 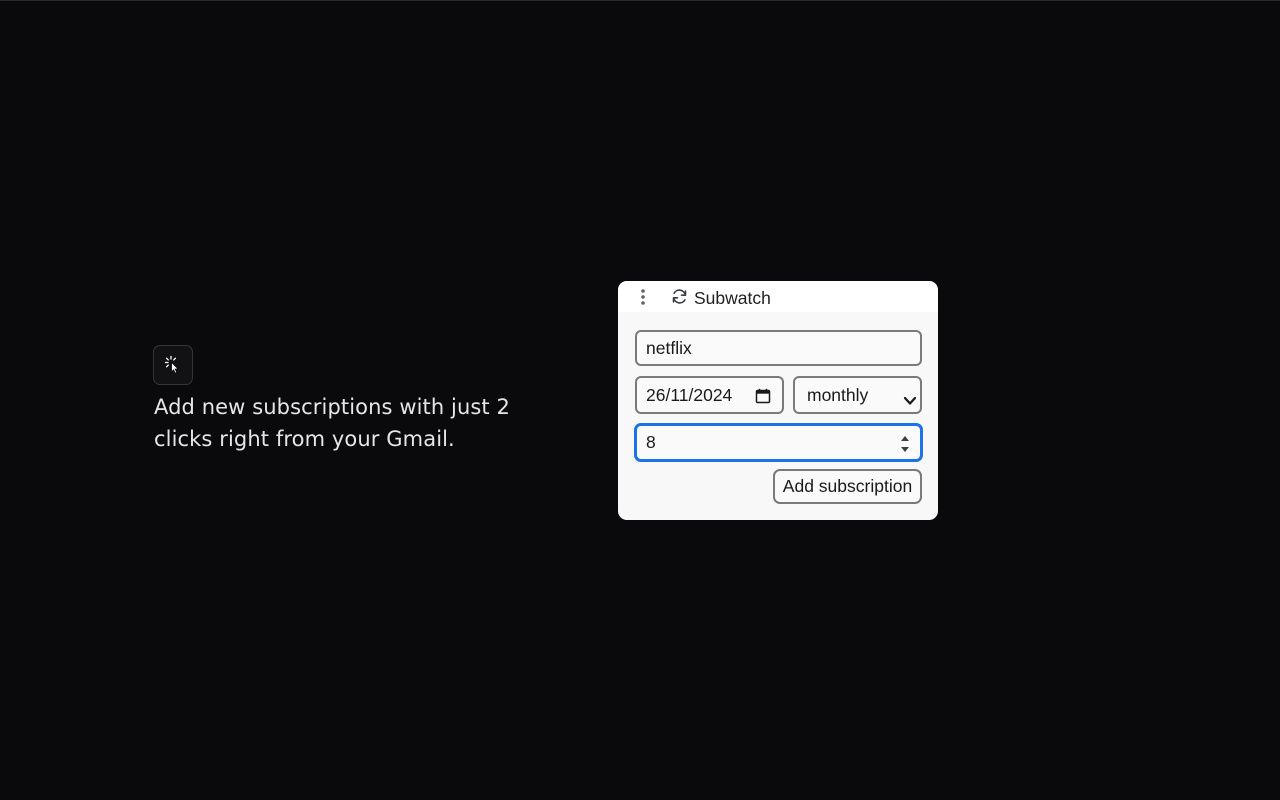 What do you see at coordinates (679, 298) in the screenshot?
I see `refresh-icon` at bounding box center [679, 298].